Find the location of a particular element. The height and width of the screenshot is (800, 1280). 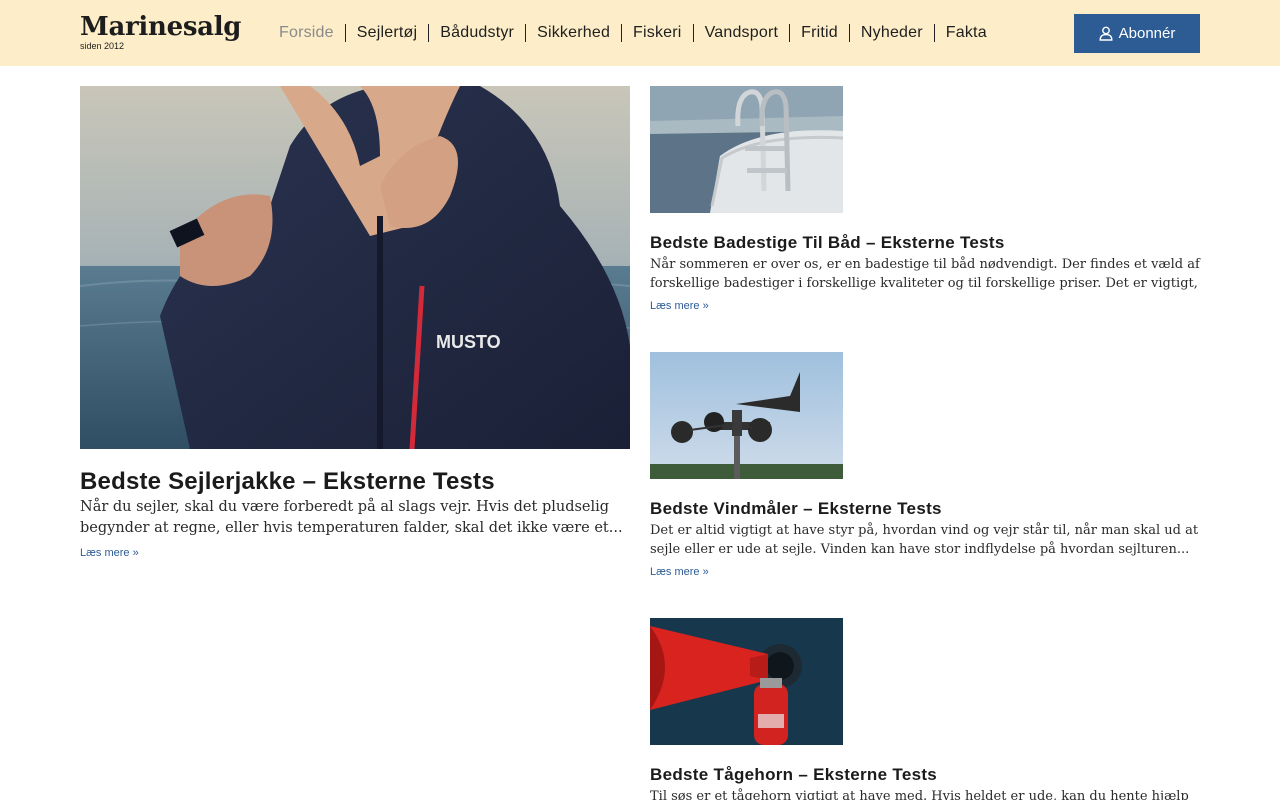

logo-title: Marinesalg is located at coordinates (161, 27).